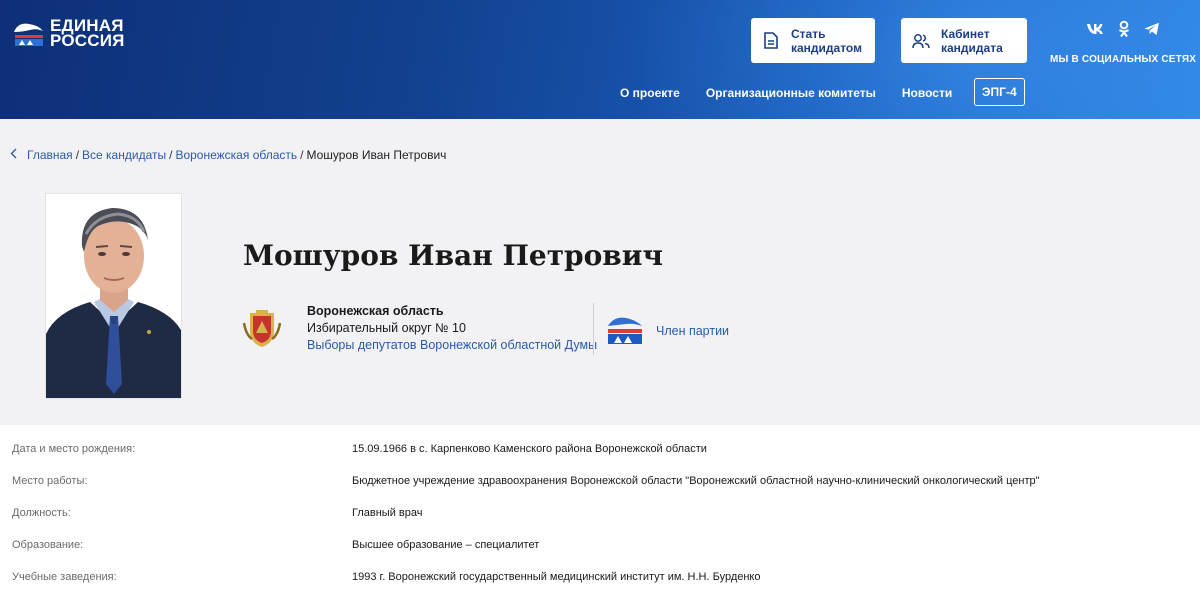 The image size is (1200, 602). What do you see at coordinates (791, 93) in the screenshot?
I see `nav-committees: Организационные комитеты` at bounding box center [791, 93].